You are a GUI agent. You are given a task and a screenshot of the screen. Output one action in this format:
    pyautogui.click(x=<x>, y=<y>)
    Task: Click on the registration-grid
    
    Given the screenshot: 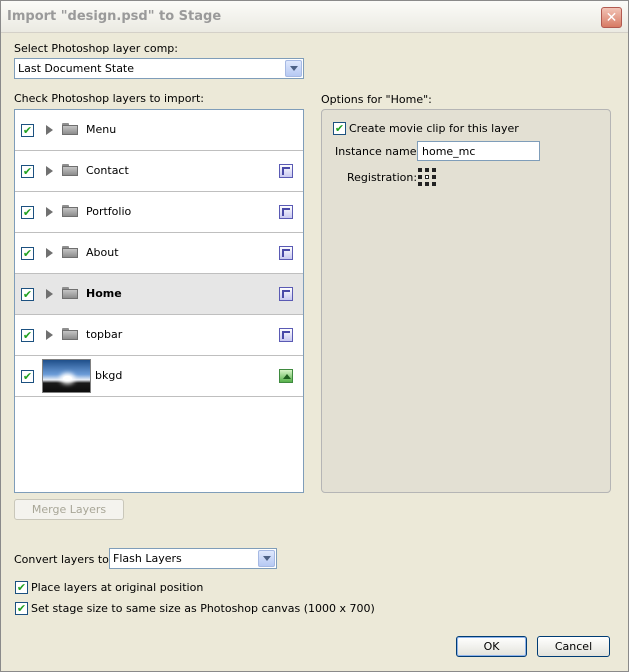 What is the action you would take?
    pyautogui.click(x=427, y=177)
    